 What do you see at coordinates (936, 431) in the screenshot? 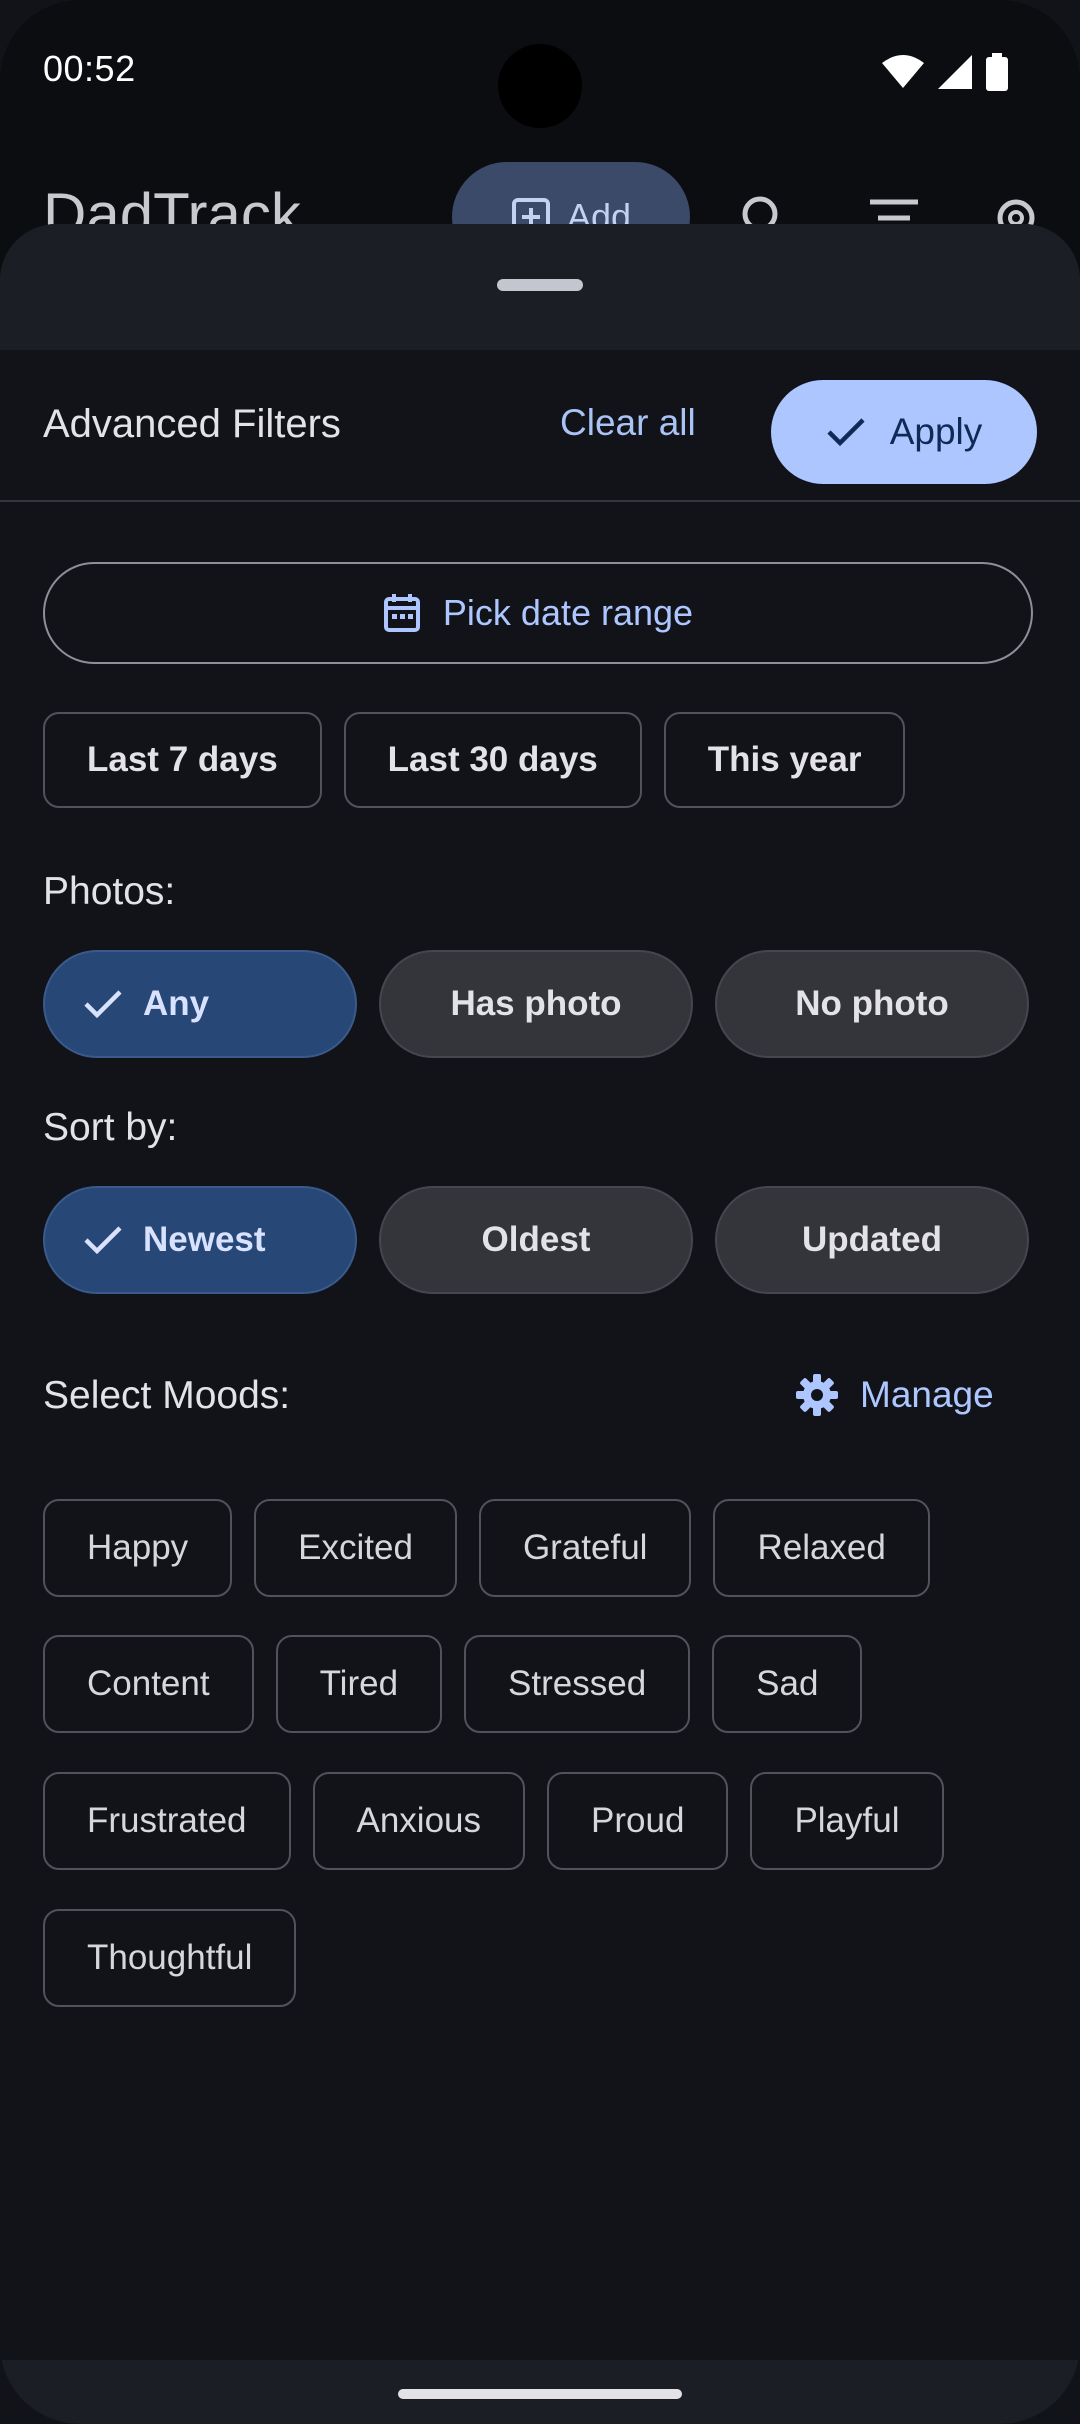
I see `apply-button-label: Apply` at bounding box center [936, 431].